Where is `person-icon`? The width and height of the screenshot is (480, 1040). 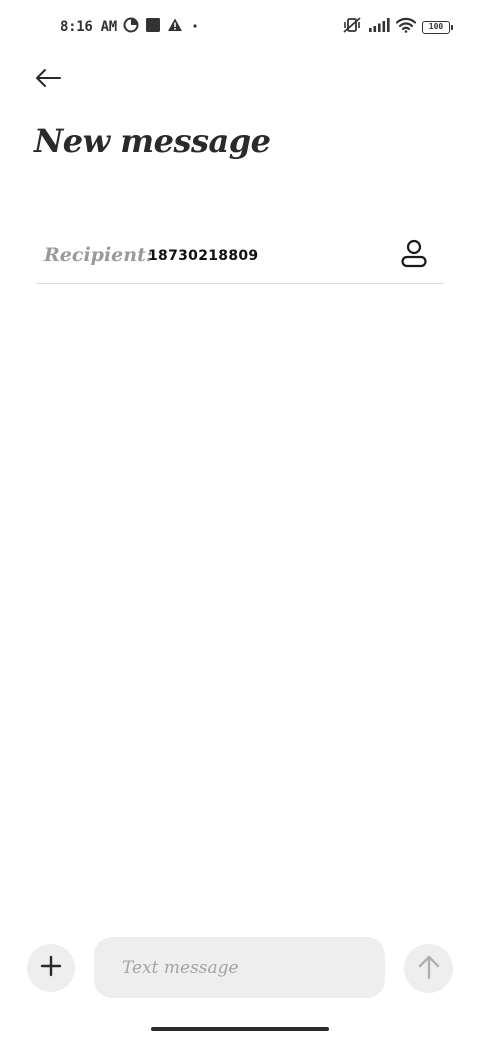
person-icon is located at coordinates (414, 256).